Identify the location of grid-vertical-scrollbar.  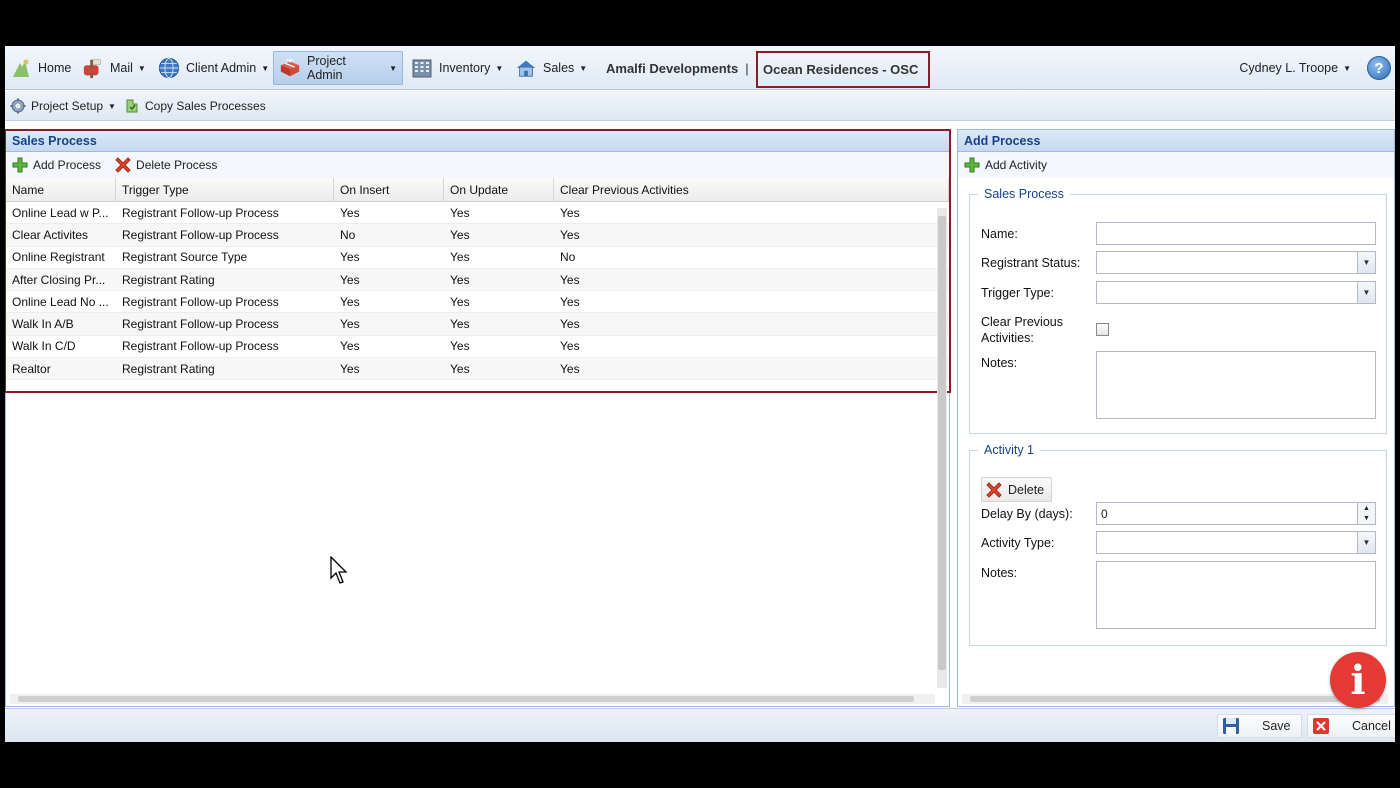
(942, 448).